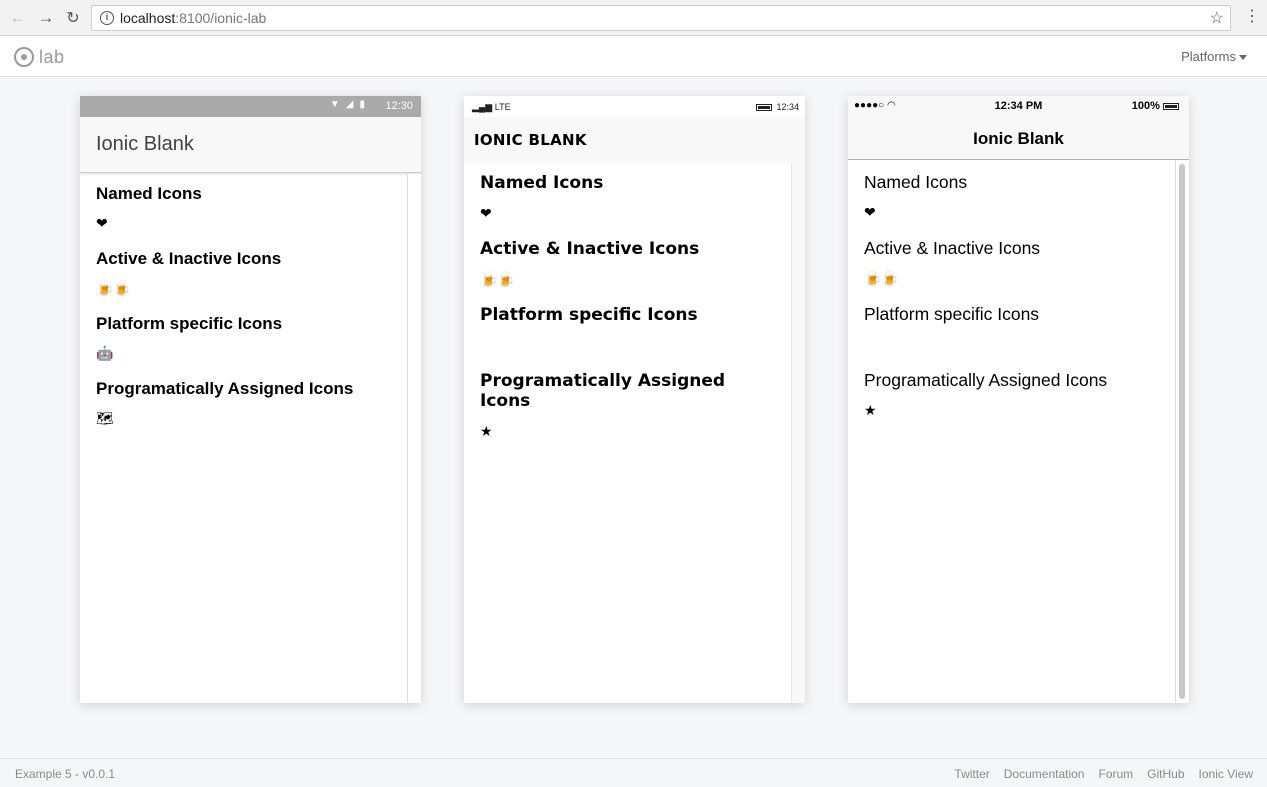 This screenshot has width=1267, height=787. Describe the element at coordinates (65, 774) in the screenshot. I see `app-version: Example 5 - v0.0.1` at that location.